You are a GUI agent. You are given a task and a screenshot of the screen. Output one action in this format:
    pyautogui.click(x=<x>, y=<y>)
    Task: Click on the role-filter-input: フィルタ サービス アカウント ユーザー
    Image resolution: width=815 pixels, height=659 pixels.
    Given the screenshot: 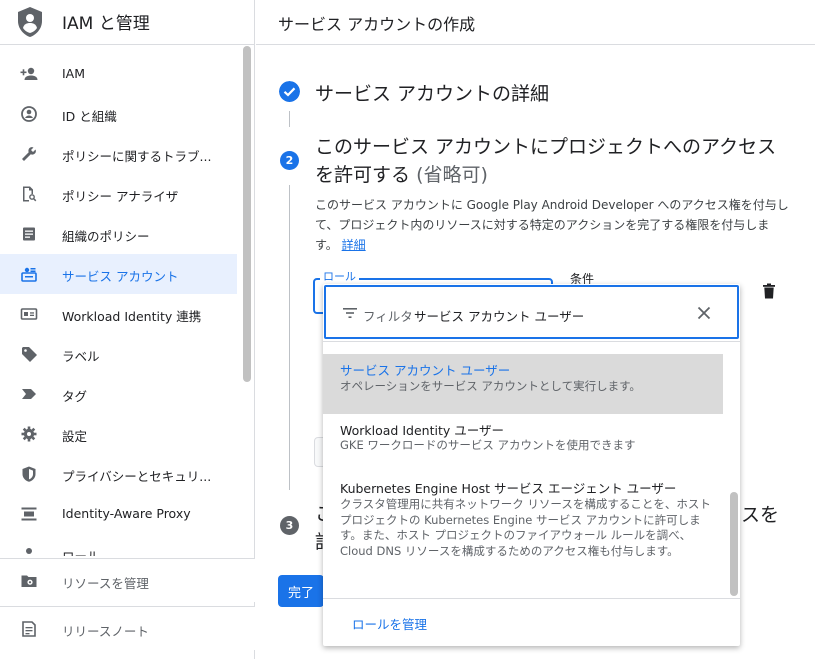 What is the action you would take?
    pyautogui.click(x=531, y=312)
    